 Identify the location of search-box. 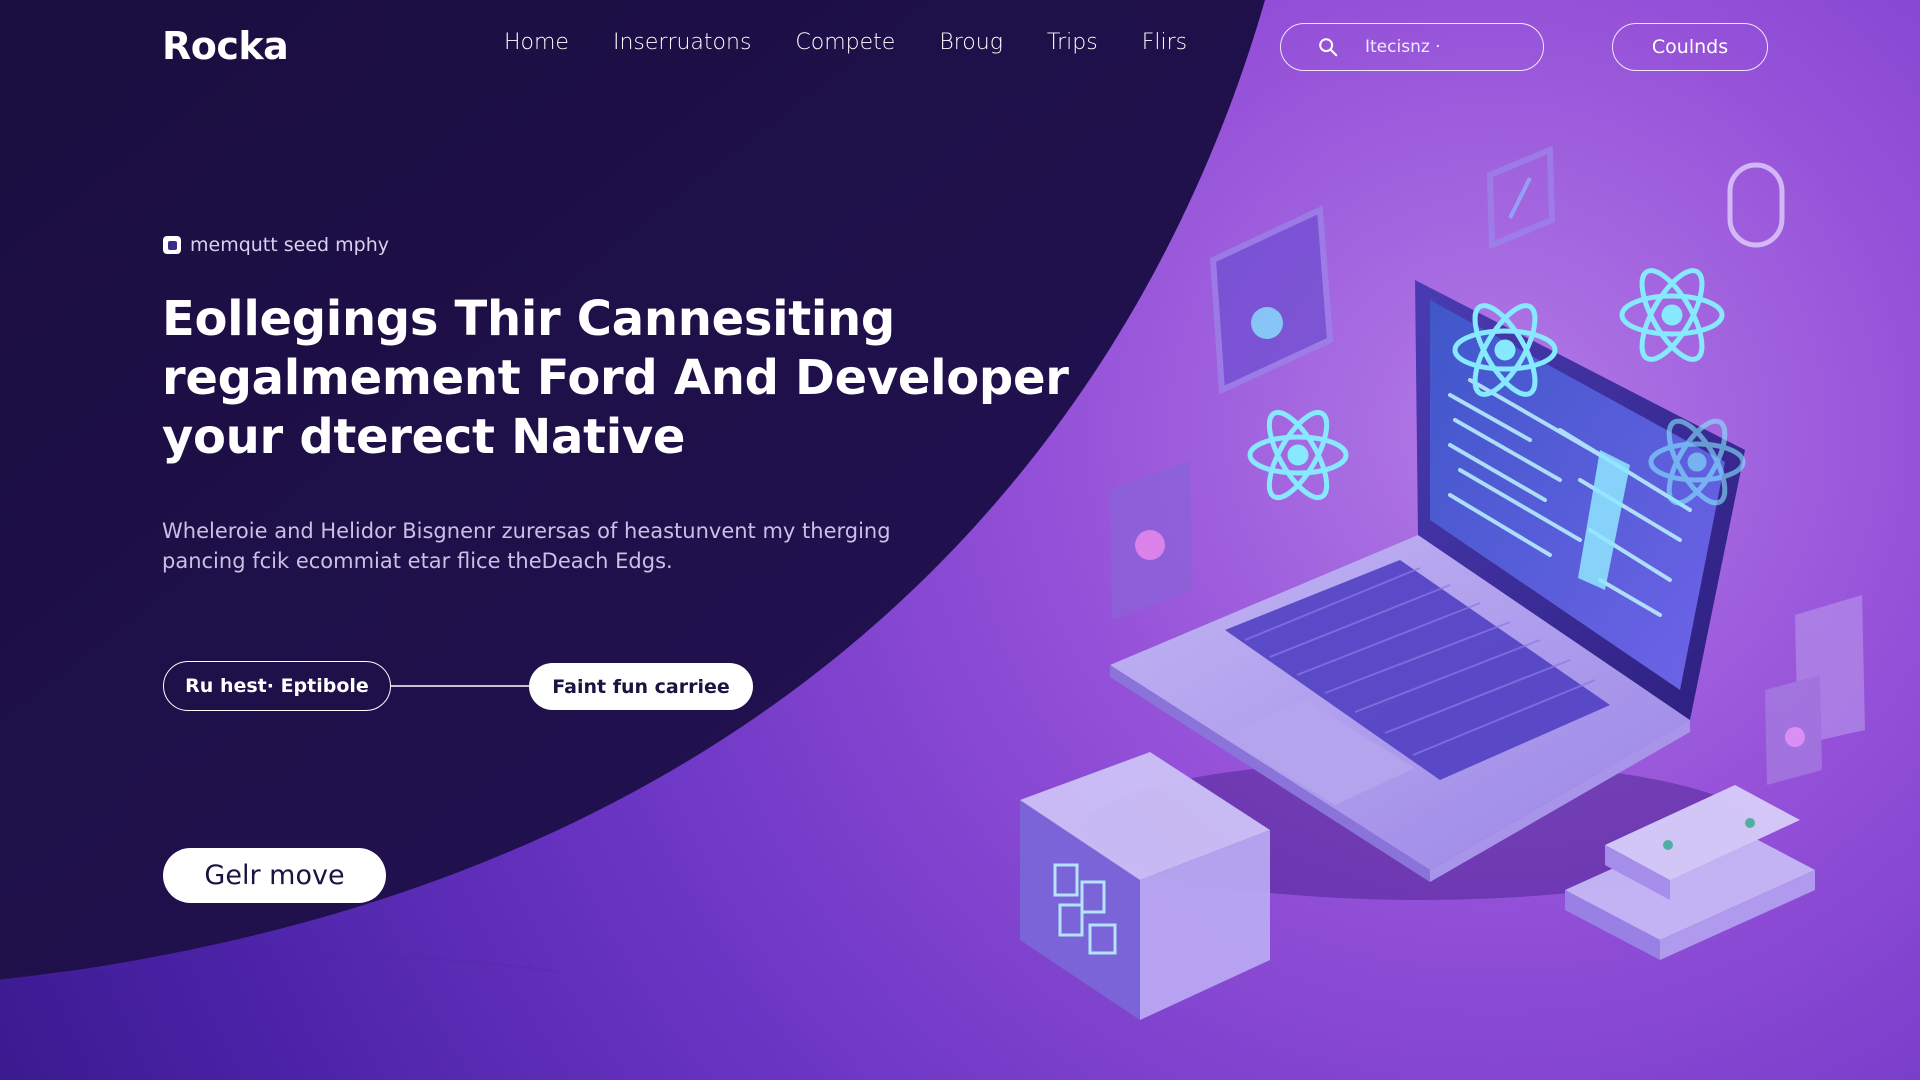
(1412, 47).